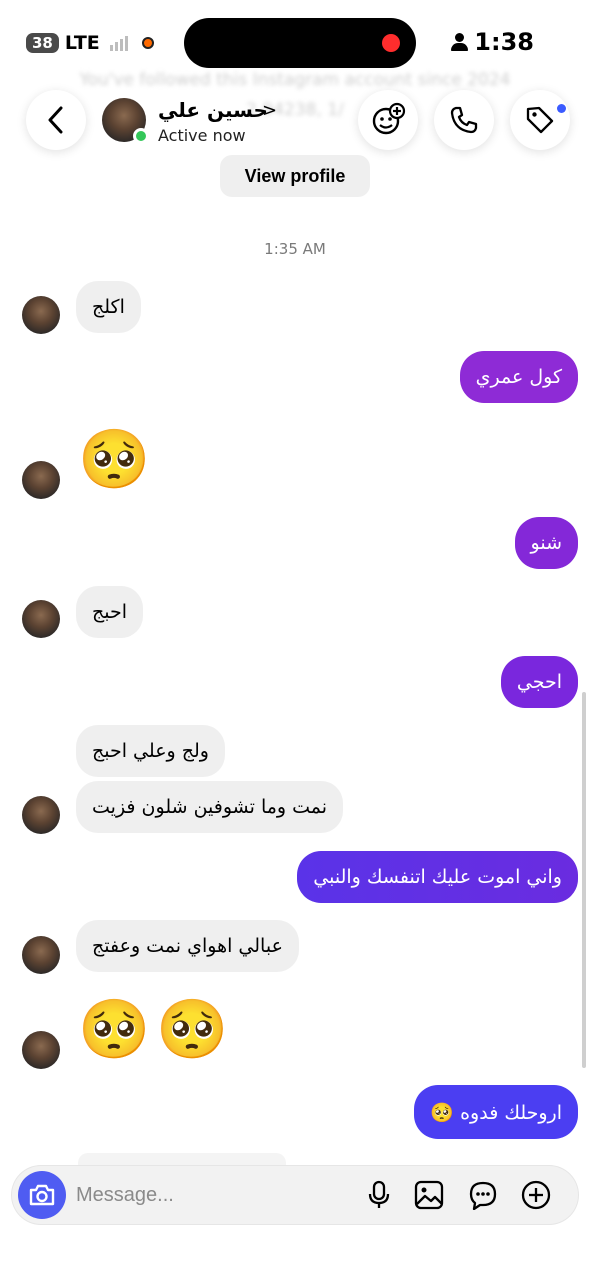 This screenshot has width=590, height=1280. I want to click on status-bar: 38 LTE 1:38, so click(295, 40).